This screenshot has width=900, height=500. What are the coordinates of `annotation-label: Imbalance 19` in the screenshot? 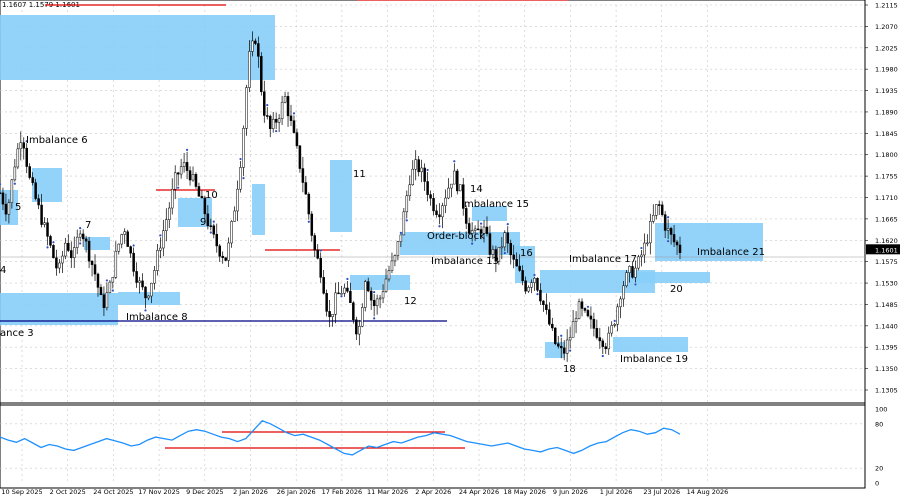 It's located at (654, 359).